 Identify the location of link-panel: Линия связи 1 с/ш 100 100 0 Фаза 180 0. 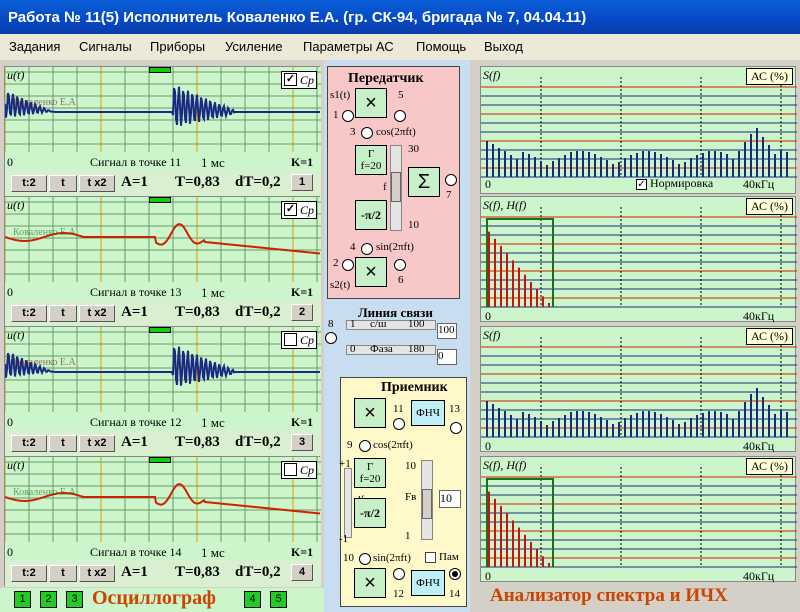
(400, 340).